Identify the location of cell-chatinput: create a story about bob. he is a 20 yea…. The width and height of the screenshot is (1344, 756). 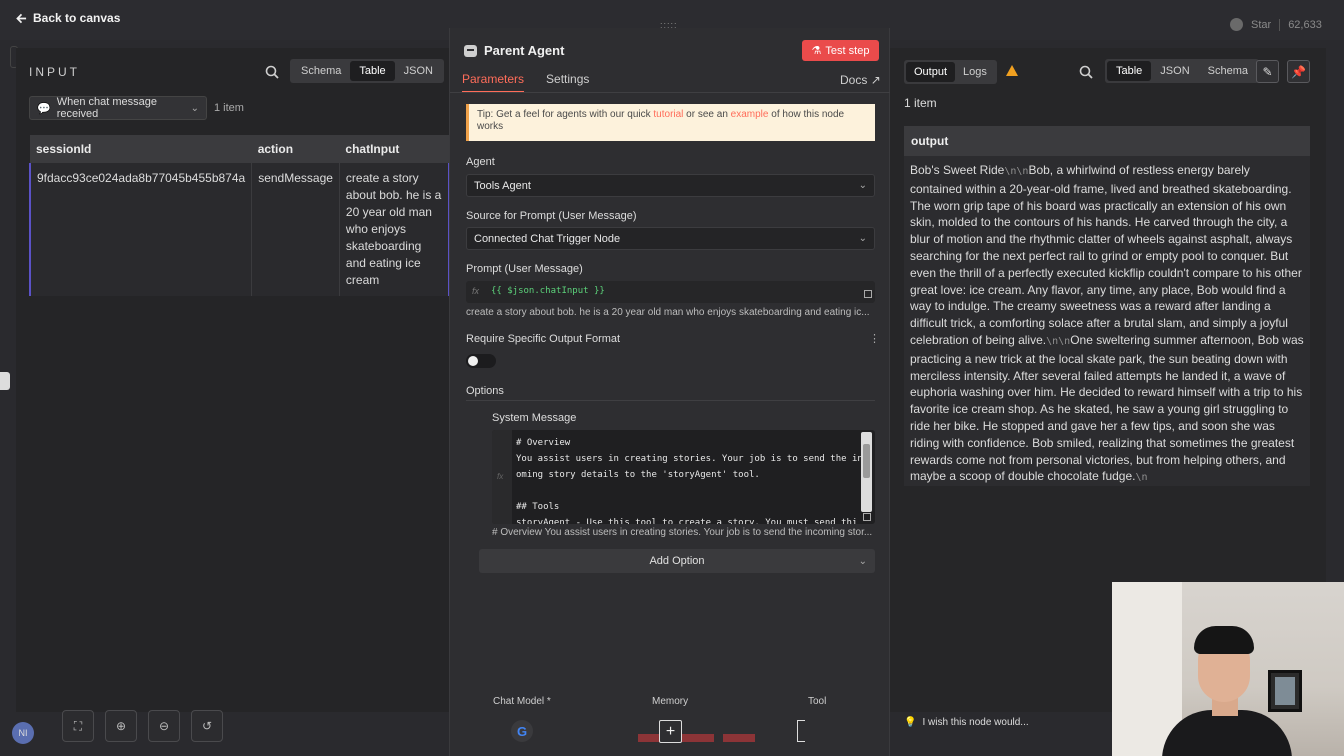
(394, 229).